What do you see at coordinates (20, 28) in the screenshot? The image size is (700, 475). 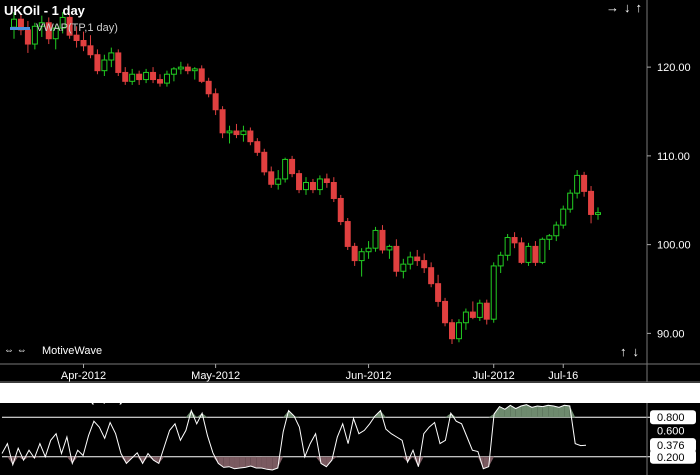 I see `legend-swatch` at bounding box center [20, 28].